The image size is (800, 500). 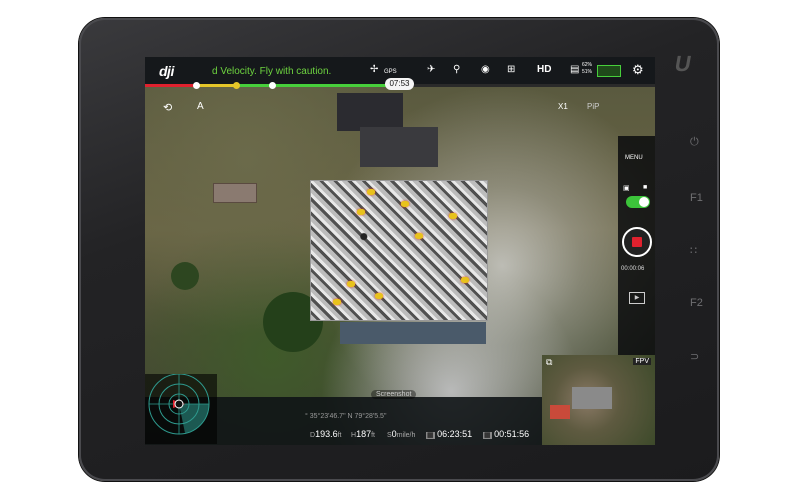 What do you see at coordinates (544, 69) in the screenshot?
I see `hd-signal-label: HD` at bounding box center [544, 69].